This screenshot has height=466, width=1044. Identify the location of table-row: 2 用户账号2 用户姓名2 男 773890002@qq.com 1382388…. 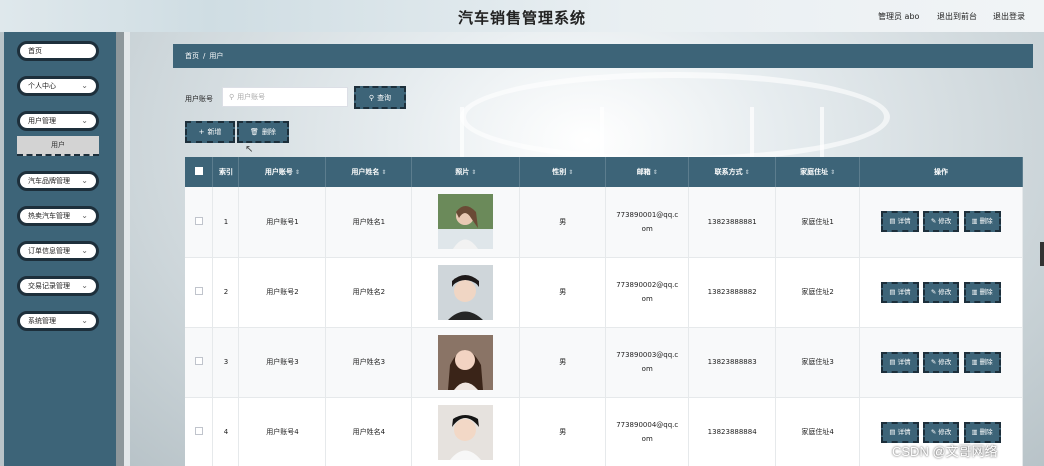
(604, 292).